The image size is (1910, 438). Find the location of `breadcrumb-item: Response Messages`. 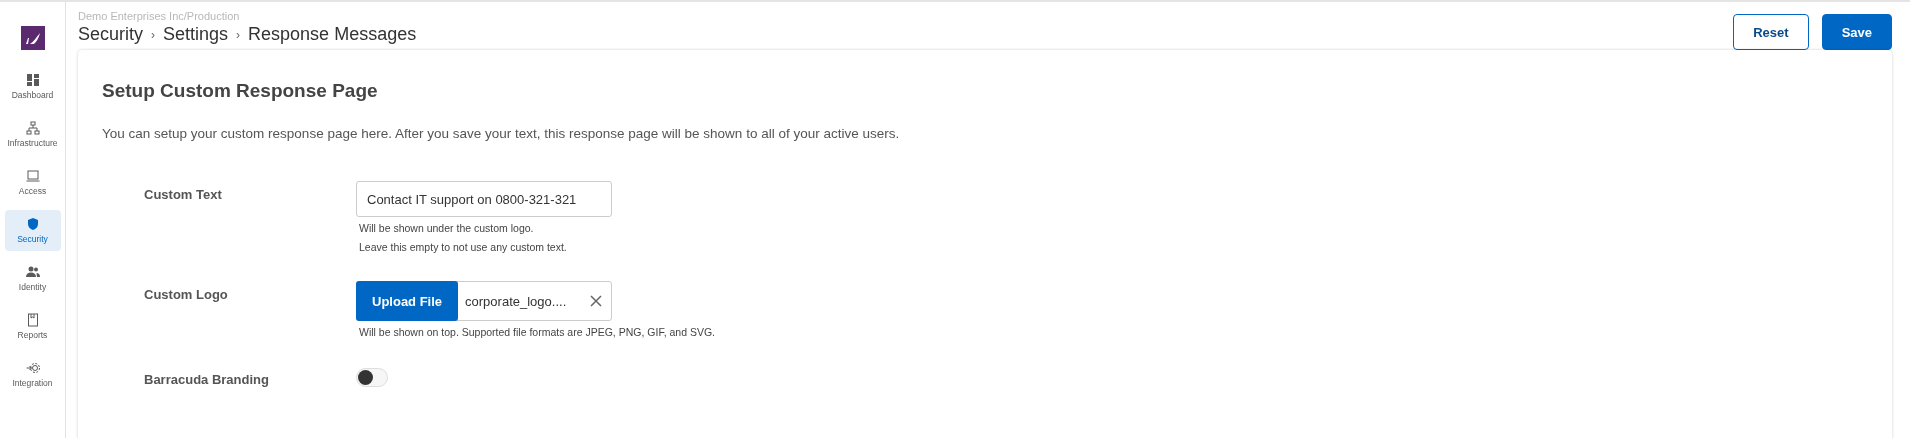

breadcrumb-item: Response Messages is located at coordinates (332, 34).